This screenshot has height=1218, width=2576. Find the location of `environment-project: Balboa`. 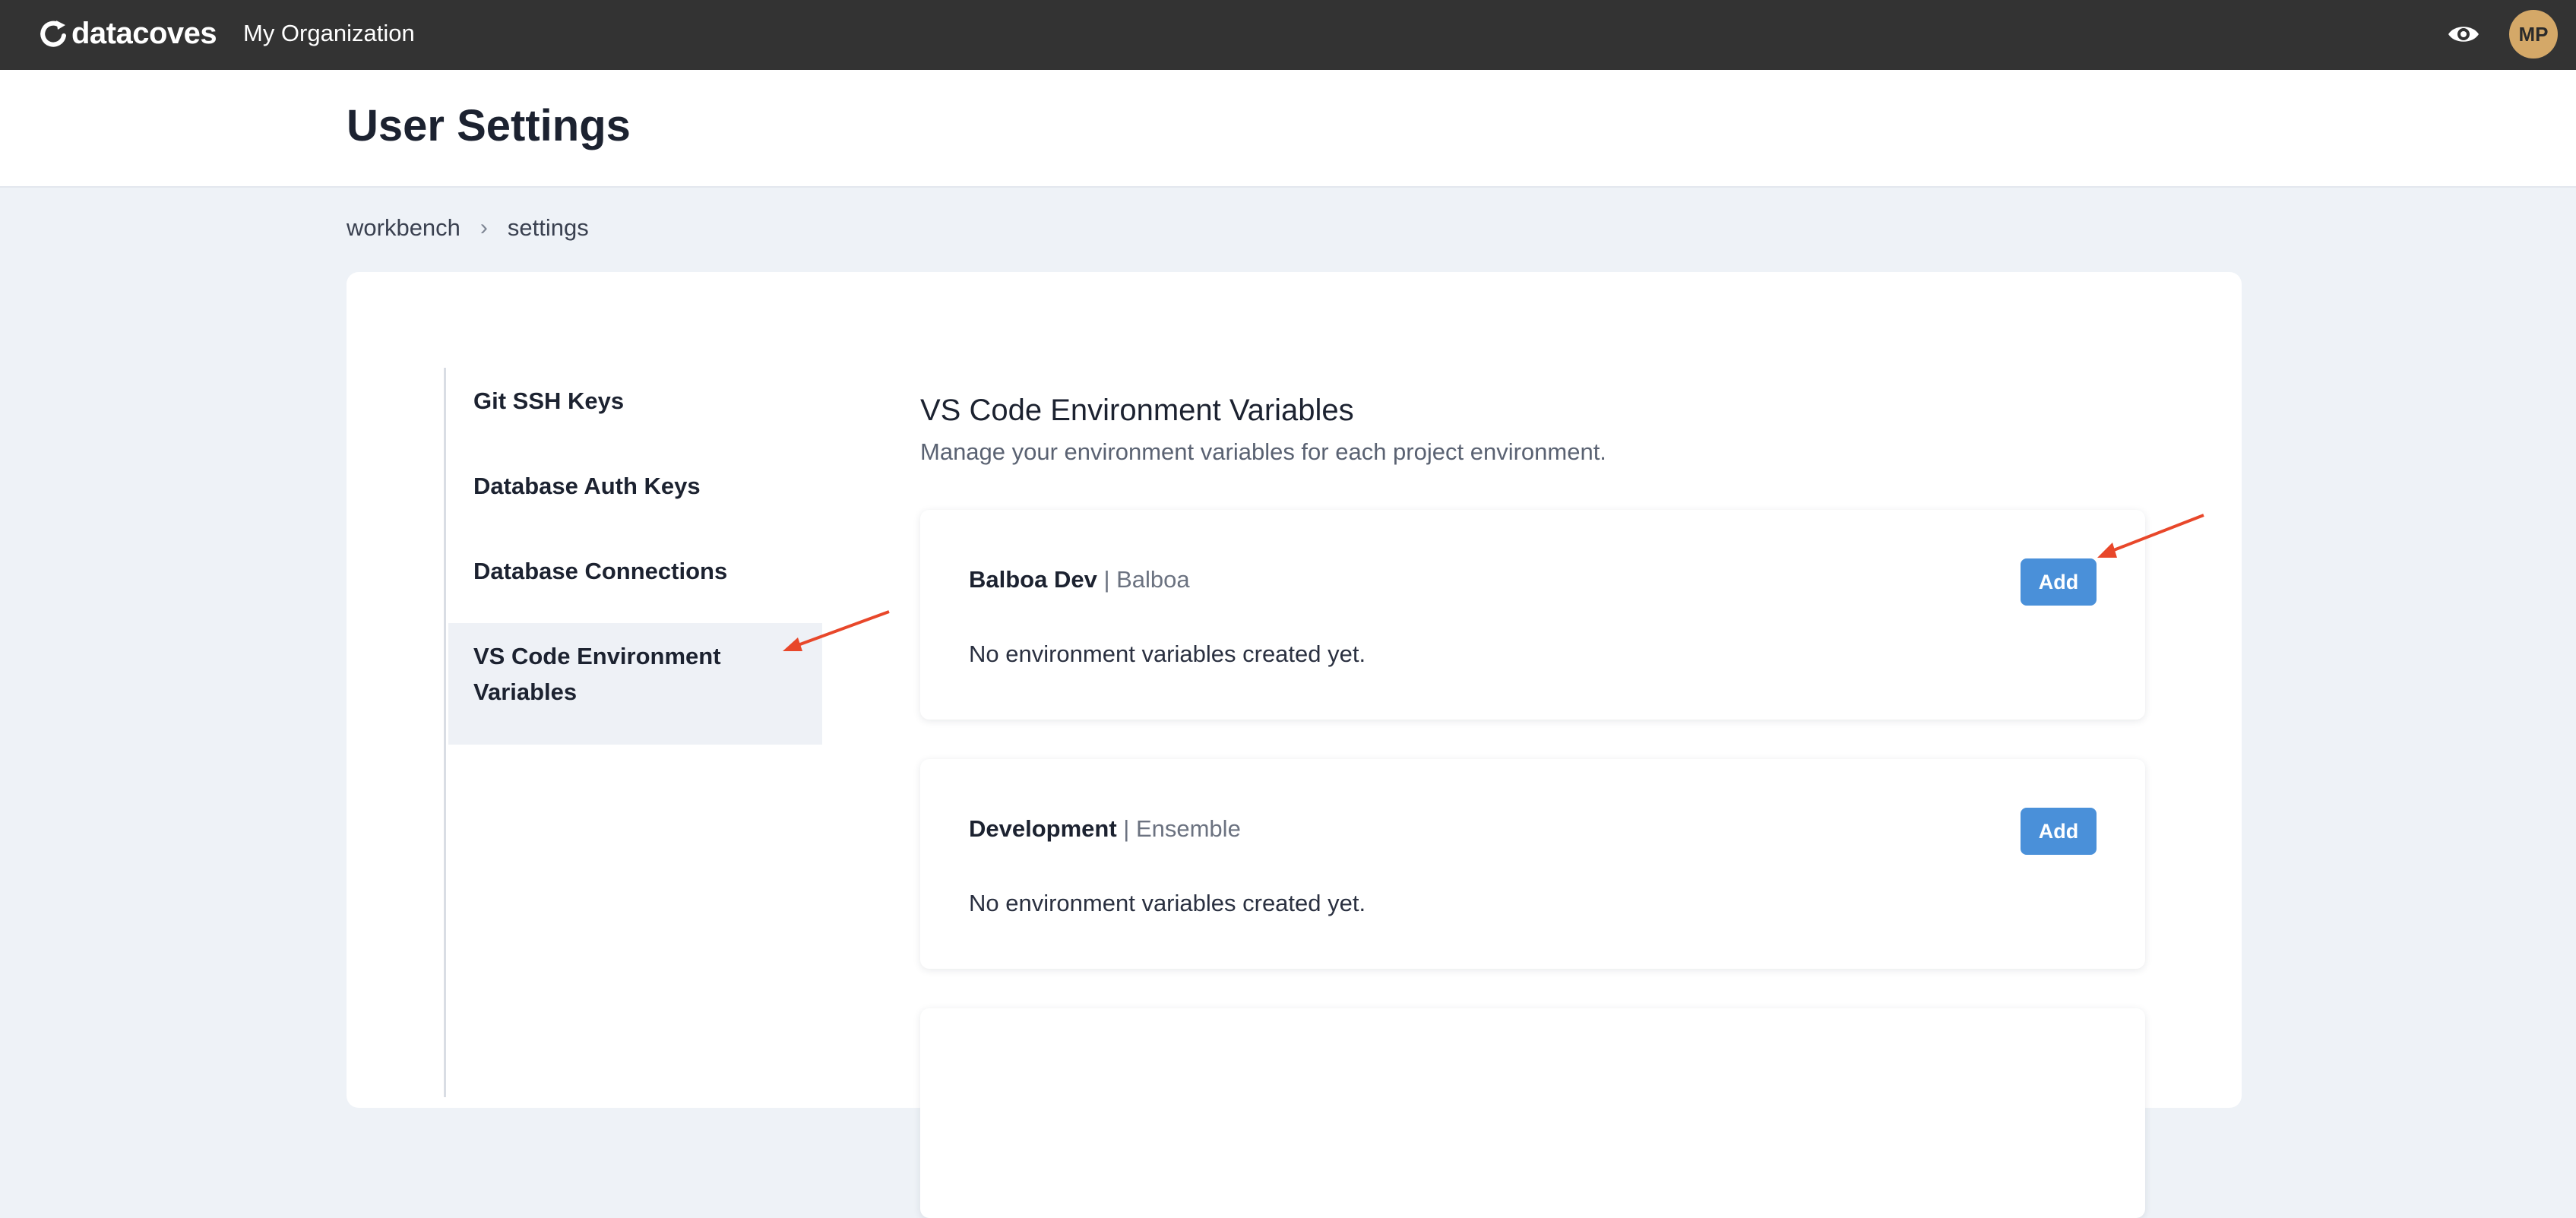

environment-project: Balboa is located at coordinates (1153, 579).